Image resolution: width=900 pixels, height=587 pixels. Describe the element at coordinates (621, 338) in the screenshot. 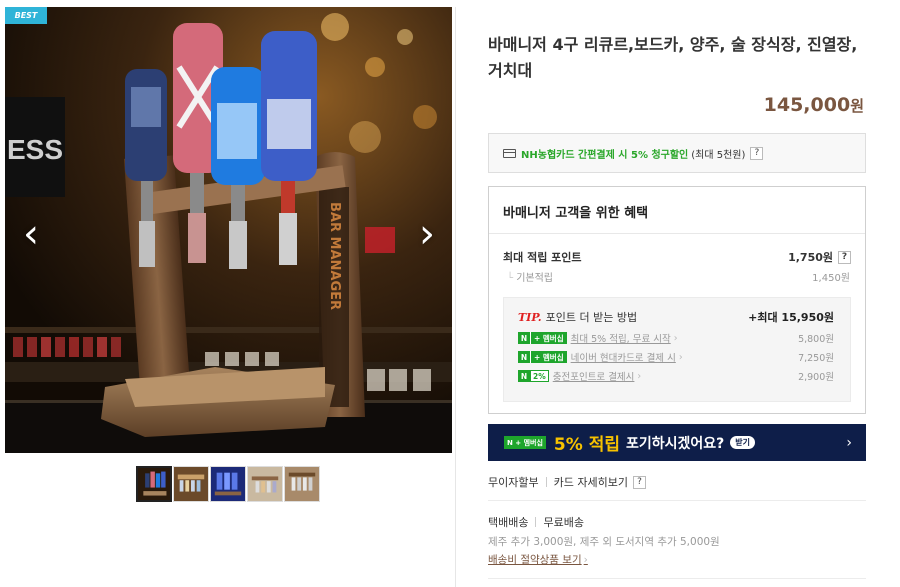

I see `tip-row-label: 최대 5% 적립, 무료 시작` at that location.